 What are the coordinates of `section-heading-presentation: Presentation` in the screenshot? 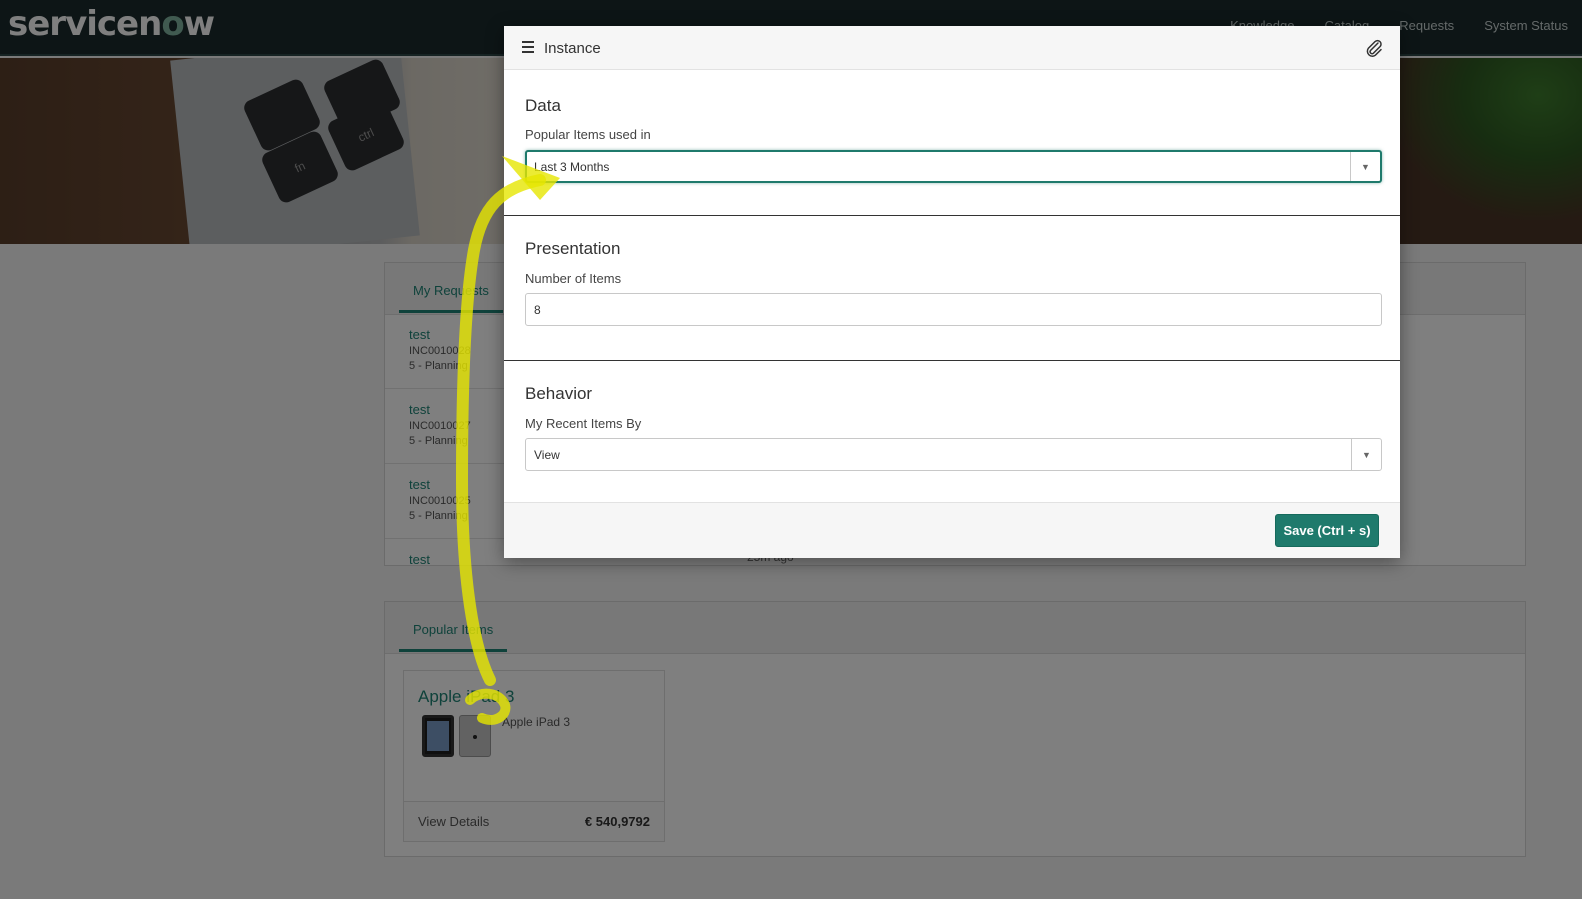 It's located at (573, 248).